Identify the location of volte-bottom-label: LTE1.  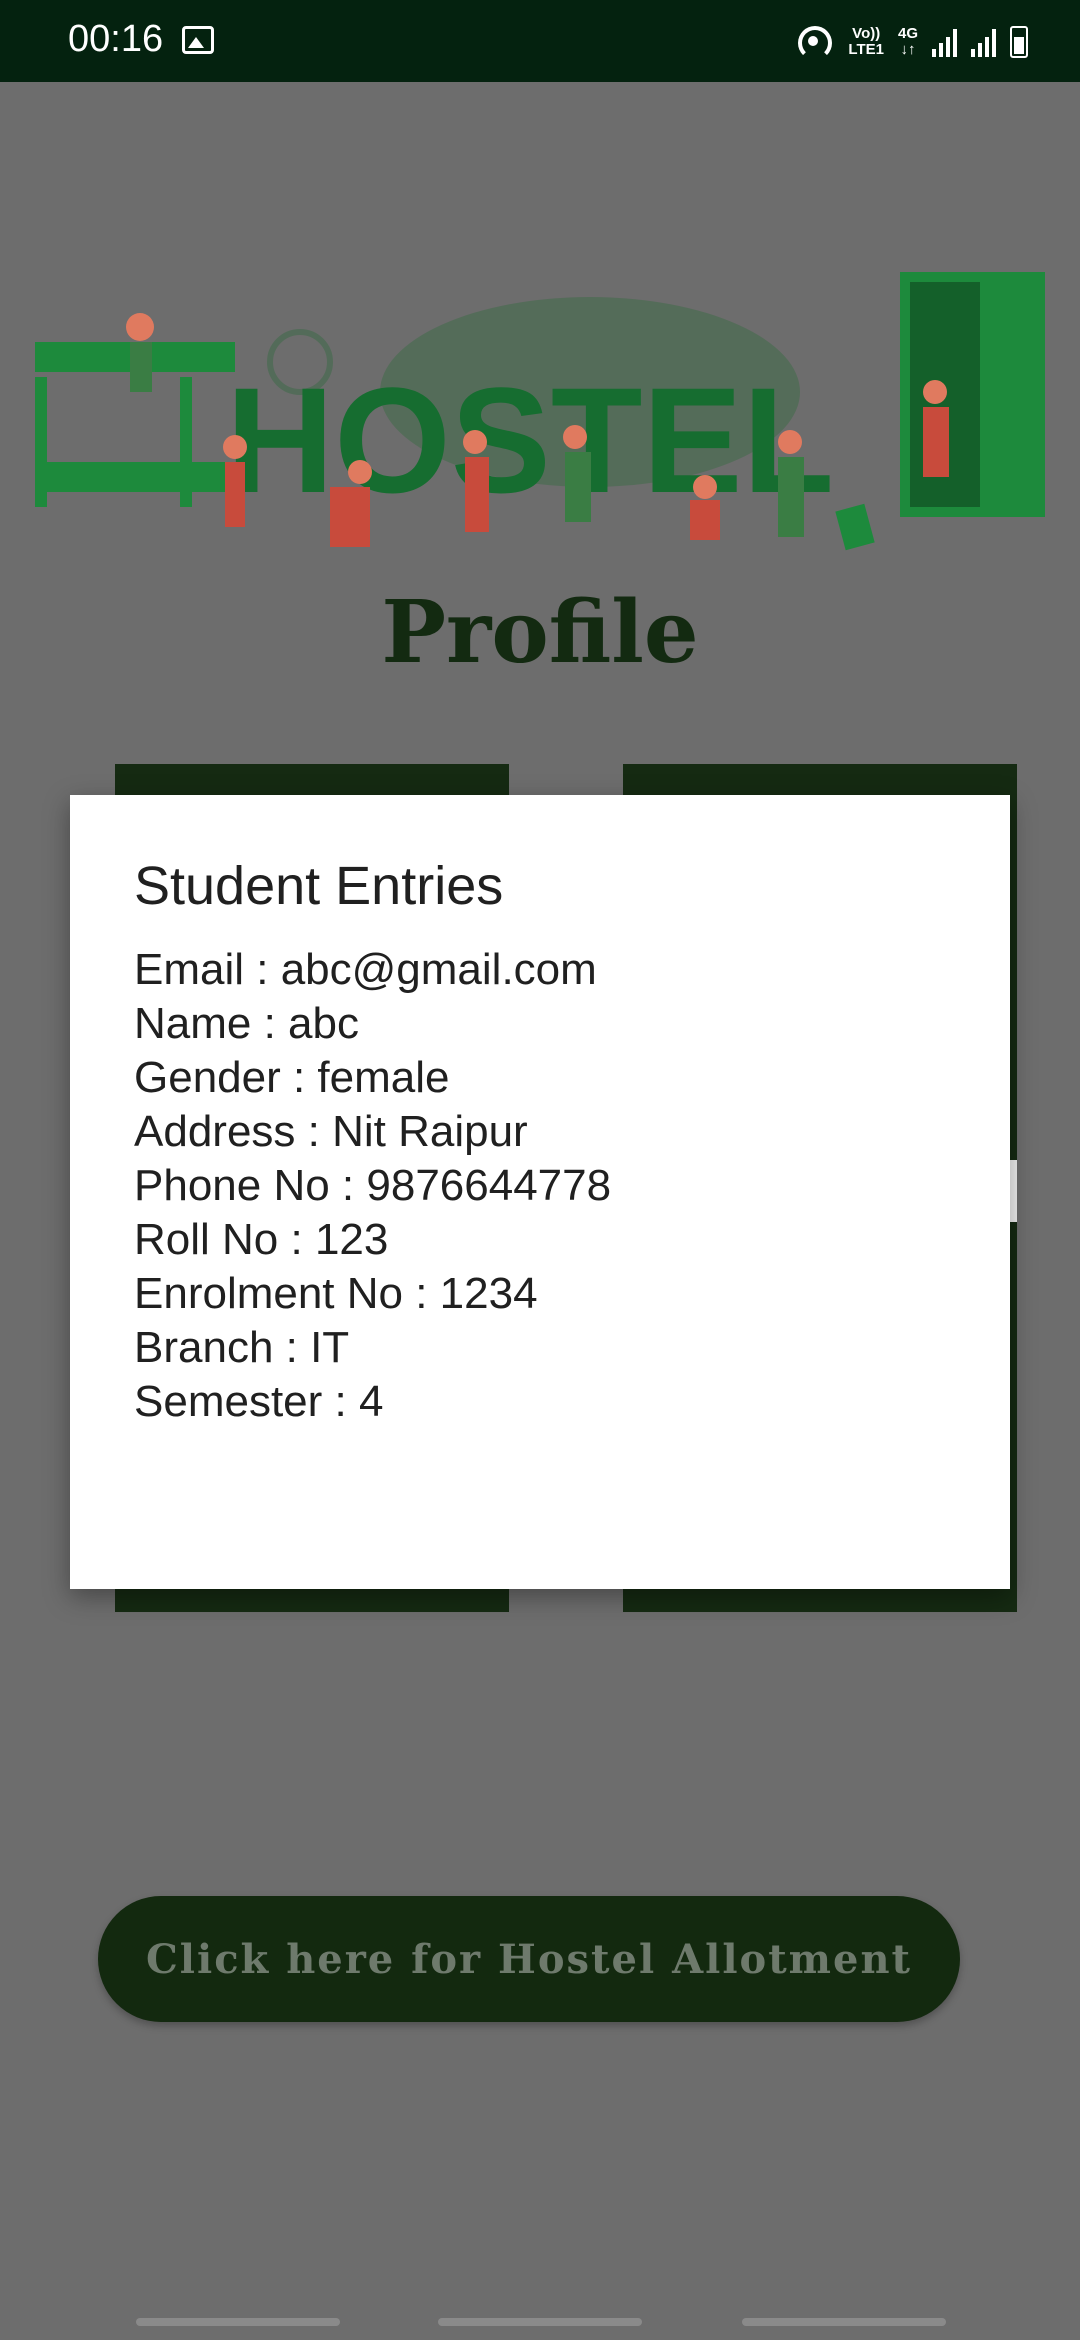
(866, 49).